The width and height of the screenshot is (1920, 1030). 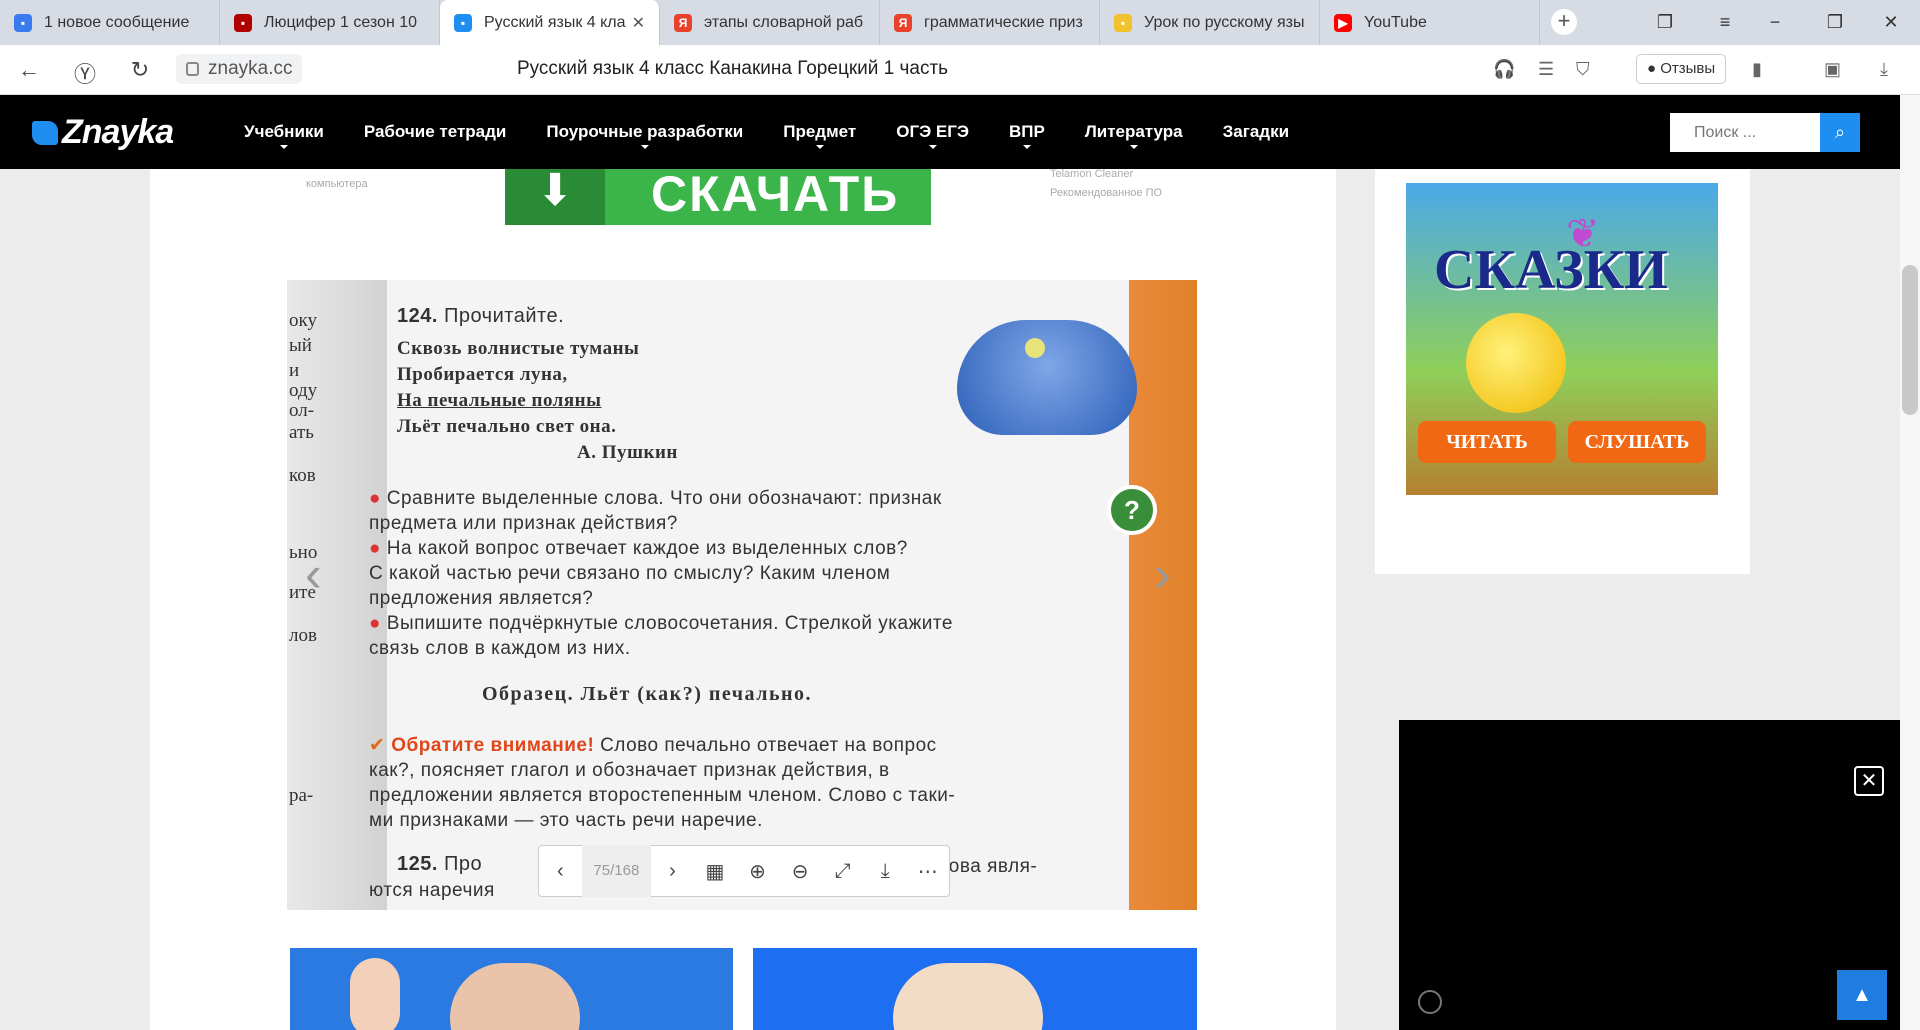 What do you see at coordinates (103, 132) in the screenshot?
I see `site-logo: Znayka` at bounding box center [103, 132].